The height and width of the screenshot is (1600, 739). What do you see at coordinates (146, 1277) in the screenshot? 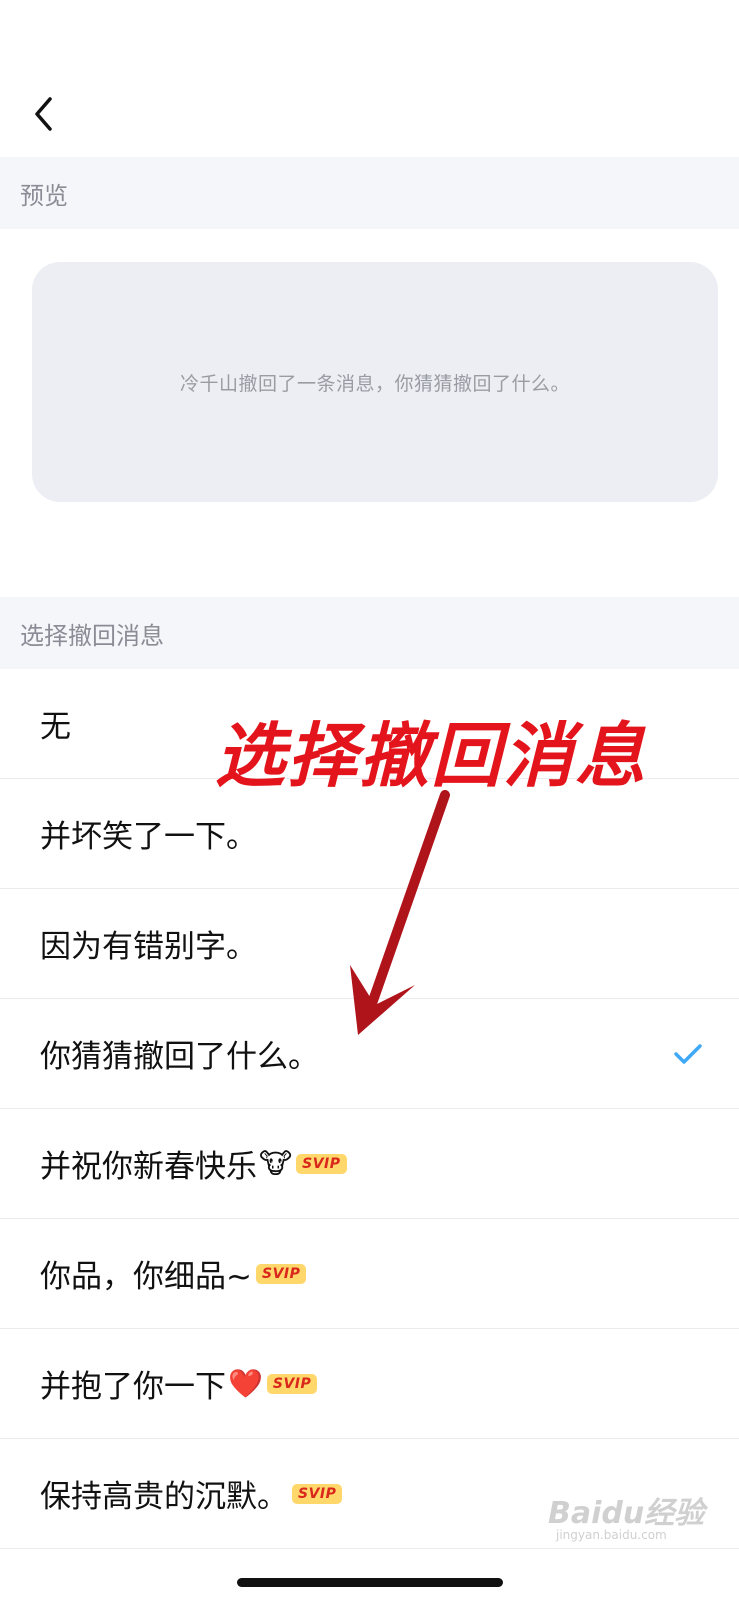
I see `option-label: 你品，你细品~` at bounding box center [146, 1277].